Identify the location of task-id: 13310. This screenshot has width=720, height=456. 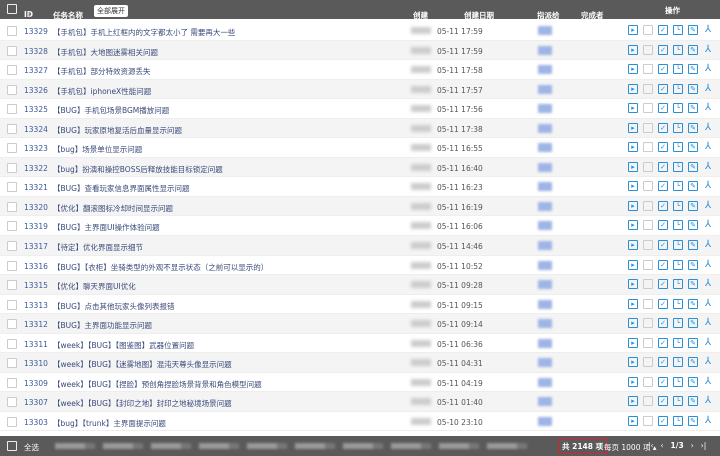
(36, 363).